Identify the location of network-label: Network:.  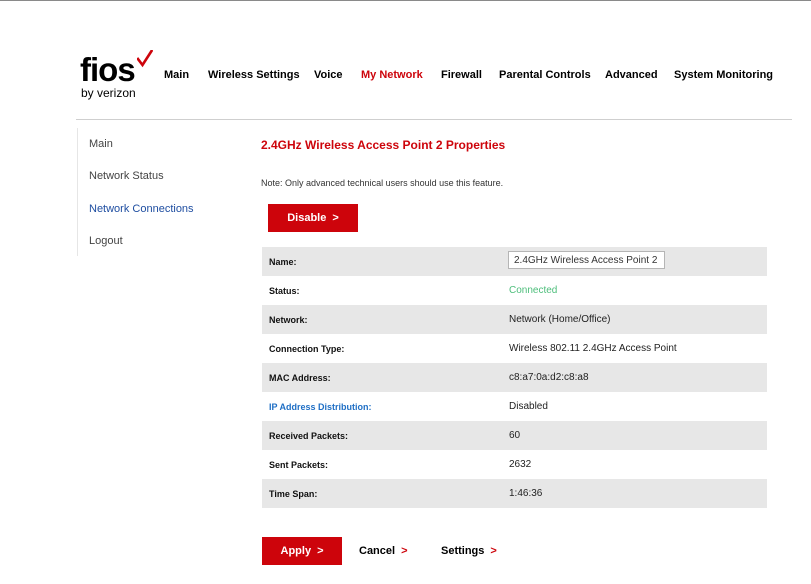
(288, 319).